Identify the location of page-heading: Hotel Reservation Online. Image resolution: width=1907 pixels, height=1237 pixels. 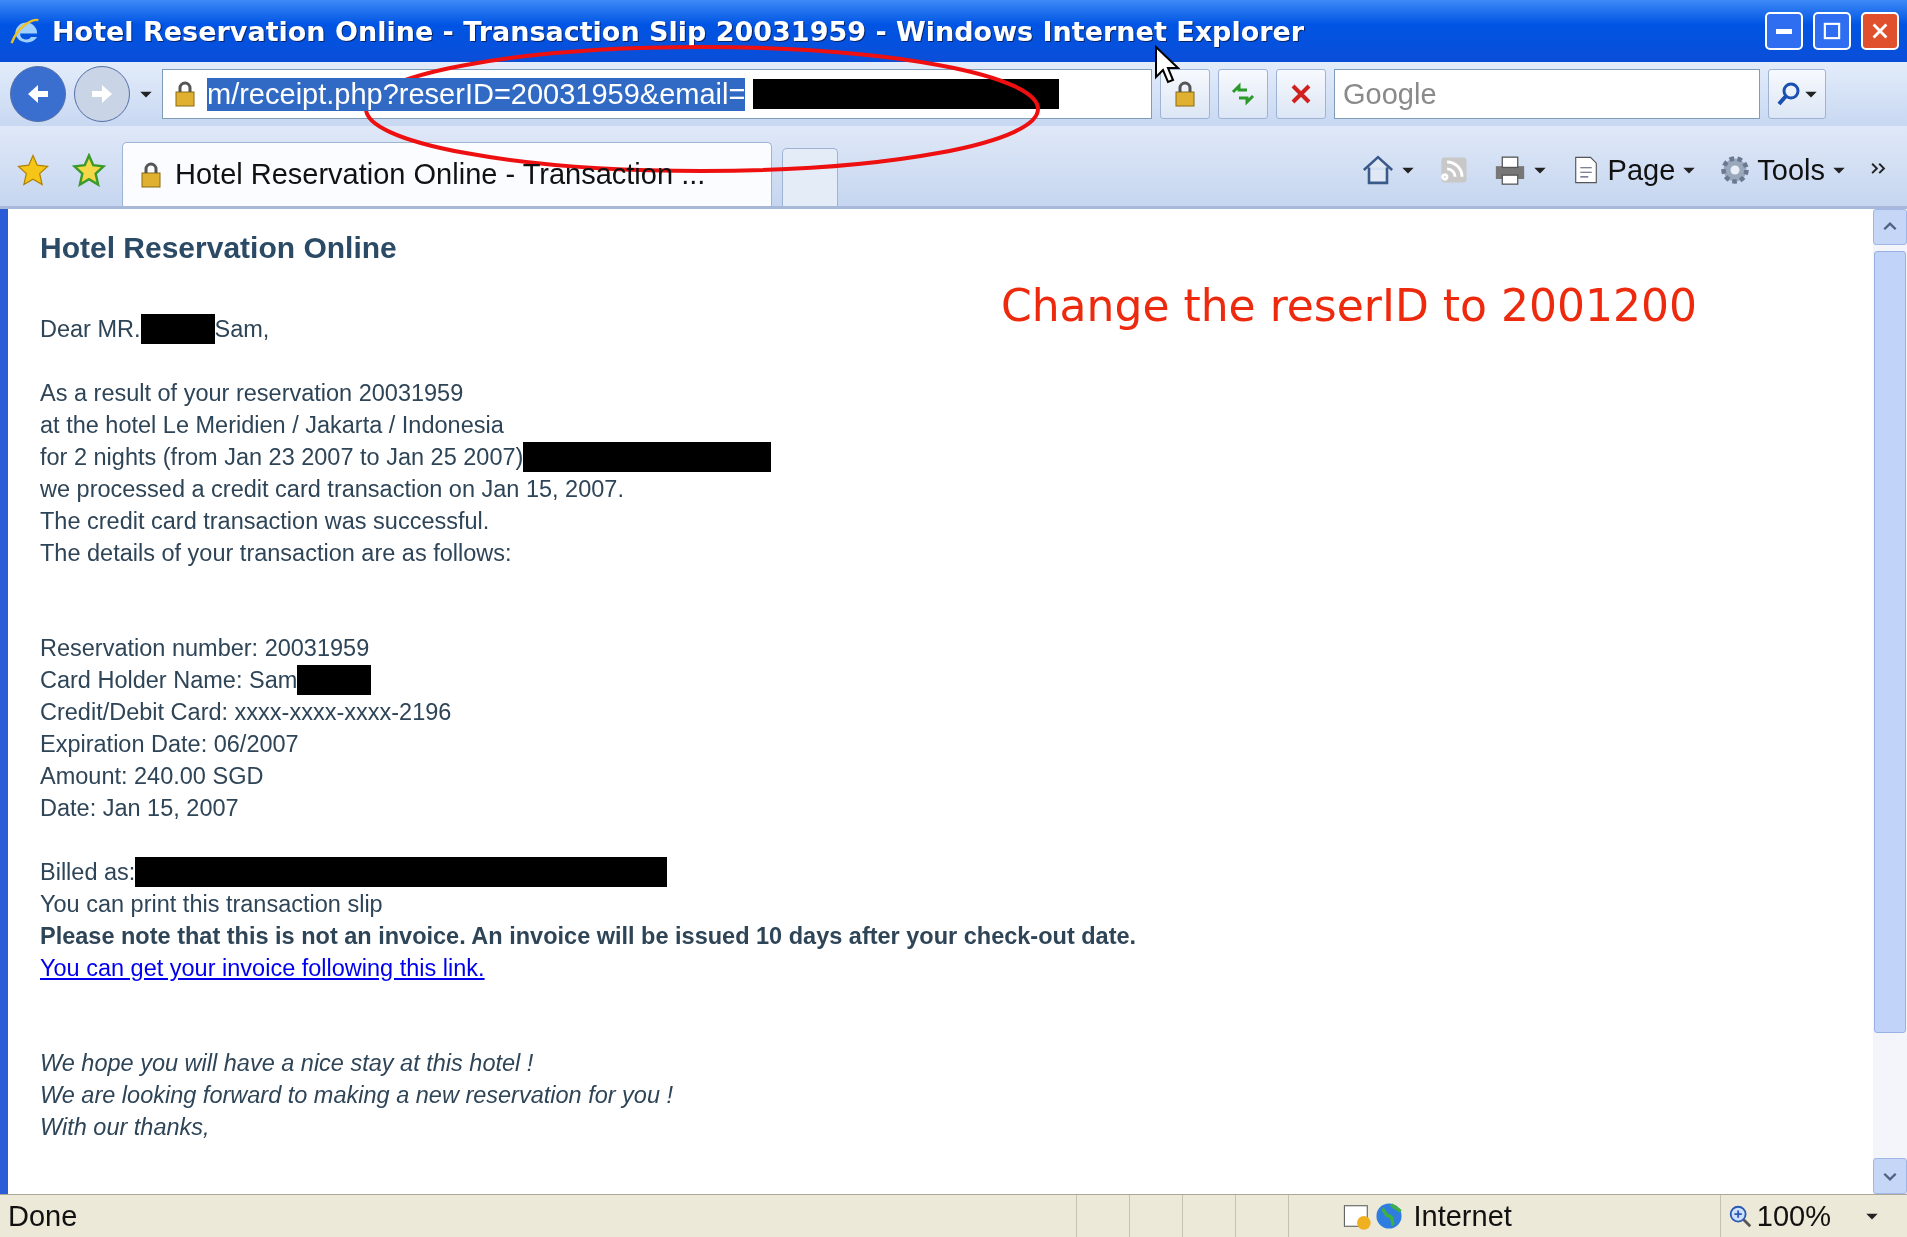
(219, 248).